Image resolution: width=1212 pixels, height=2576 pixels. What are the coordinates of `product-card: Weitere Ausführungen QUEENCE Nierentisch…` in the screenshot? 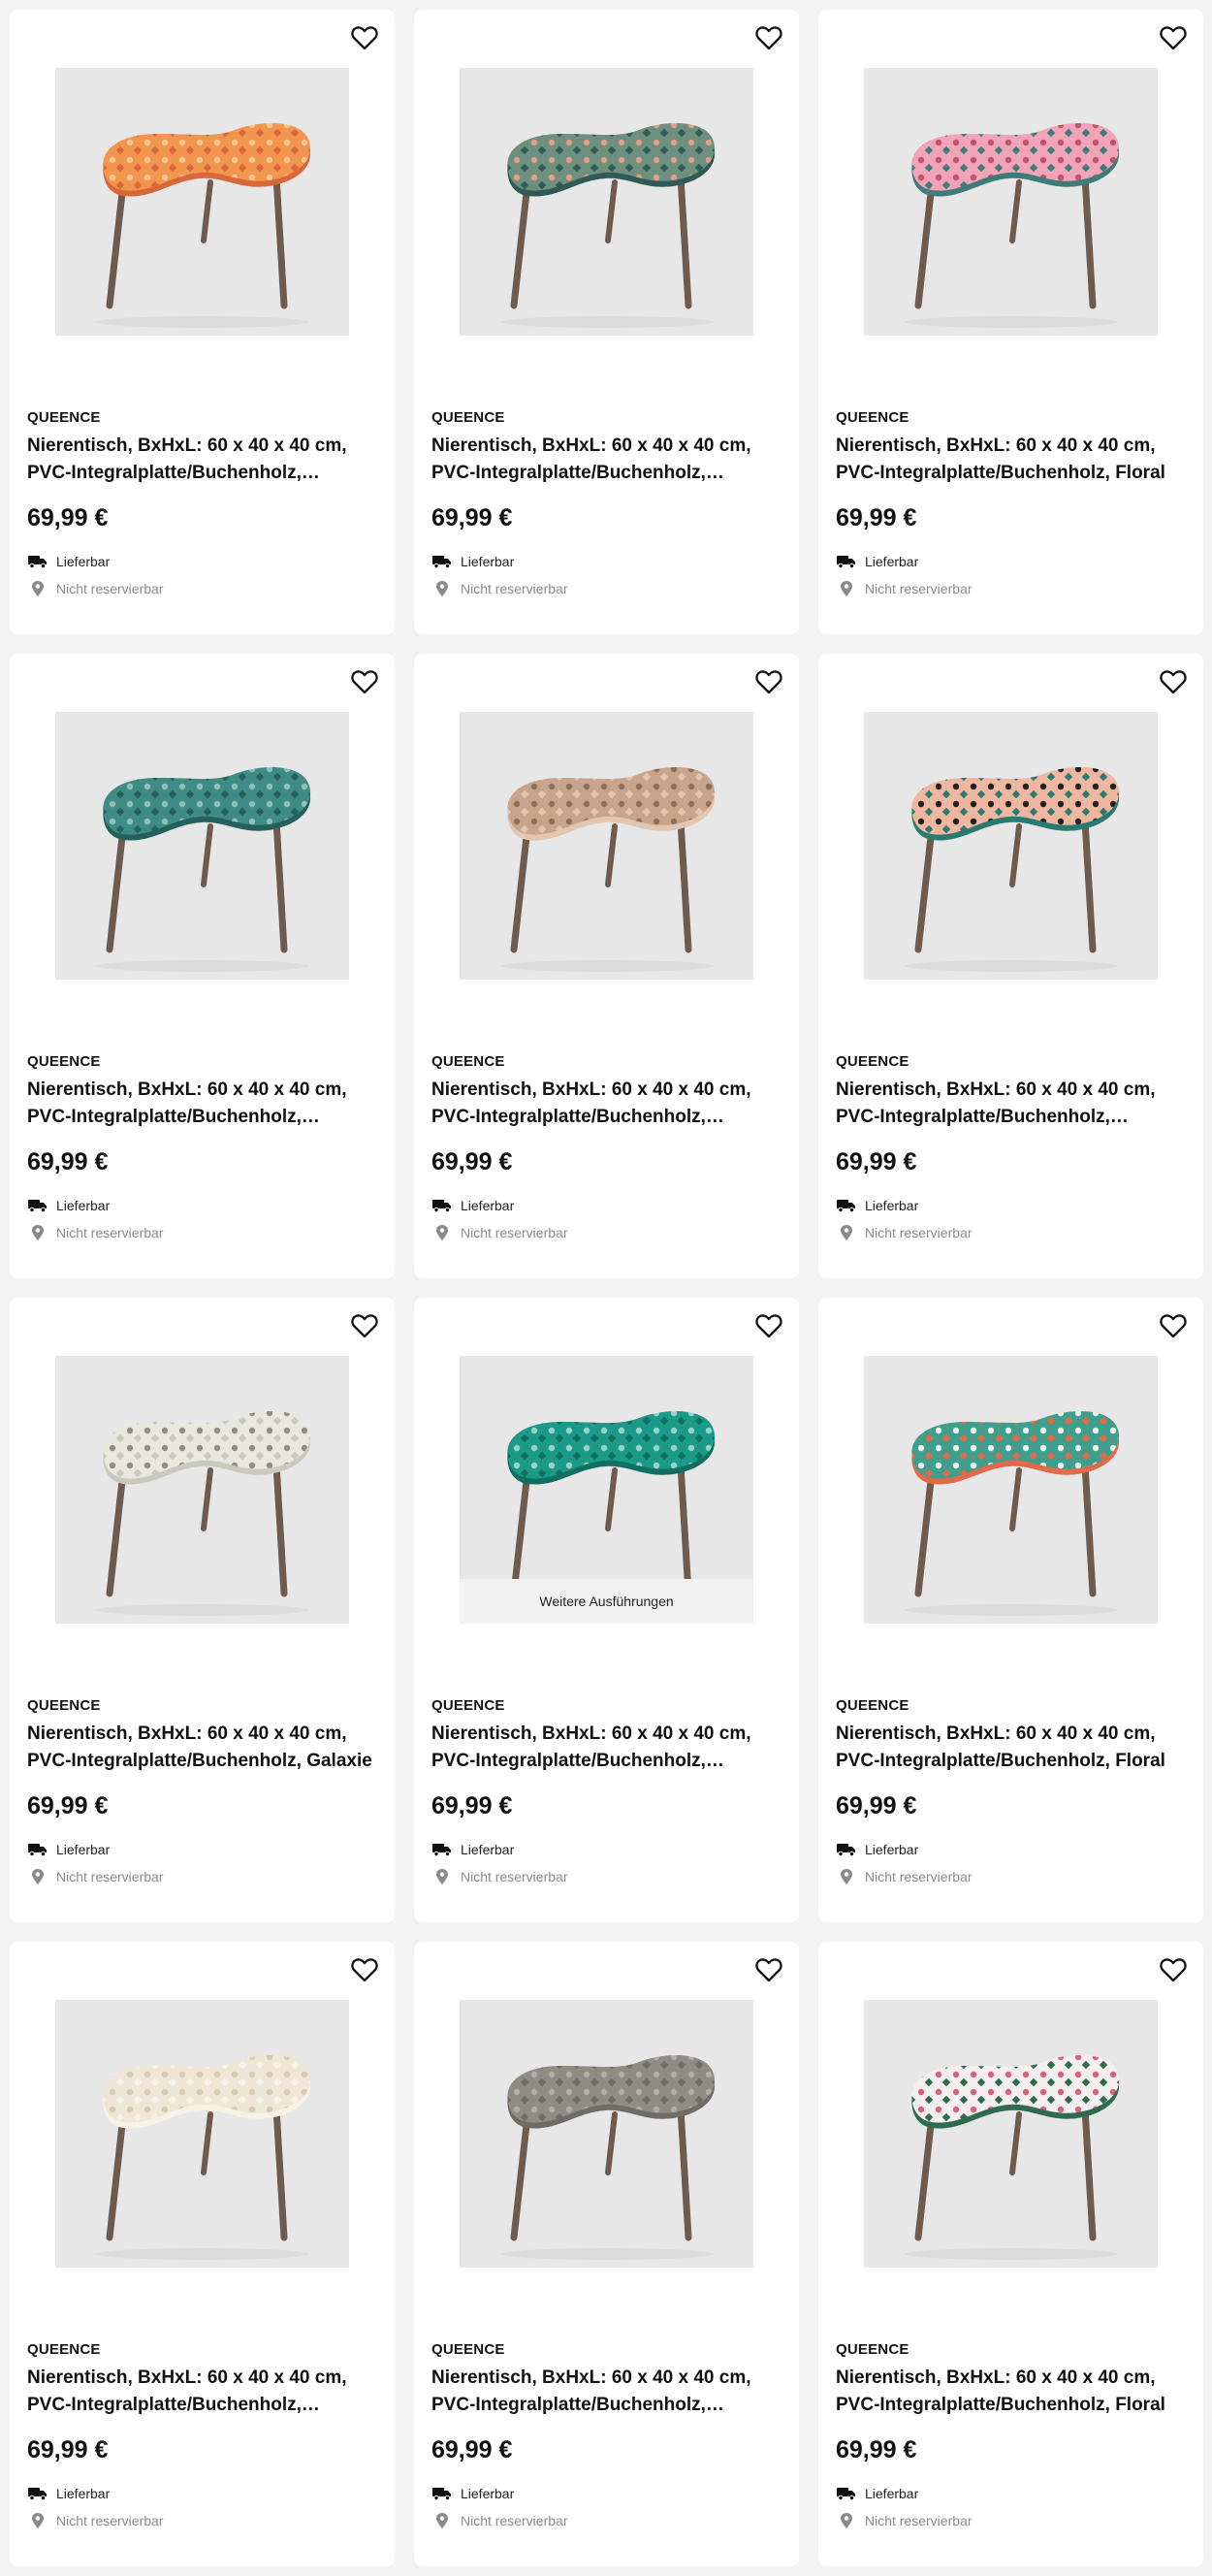 It's located at (606, 1610).